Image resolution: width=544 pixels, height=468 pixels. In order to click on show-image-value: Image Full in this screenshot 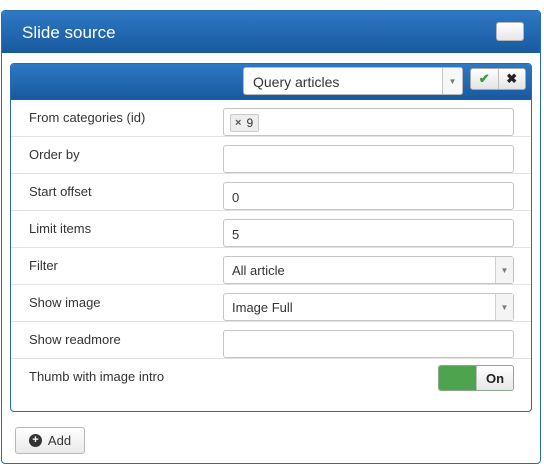, I will do `click(262, 307)`.